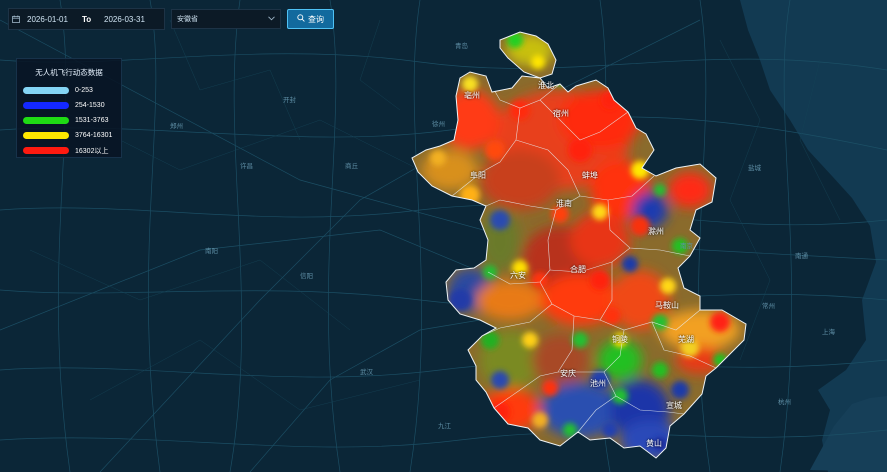 This screenshot has height=472, width=887. What do you see at coordinates (271, 19) in the screenshot?
I see `chevron-down-icon` at bounding box center [271, 19].